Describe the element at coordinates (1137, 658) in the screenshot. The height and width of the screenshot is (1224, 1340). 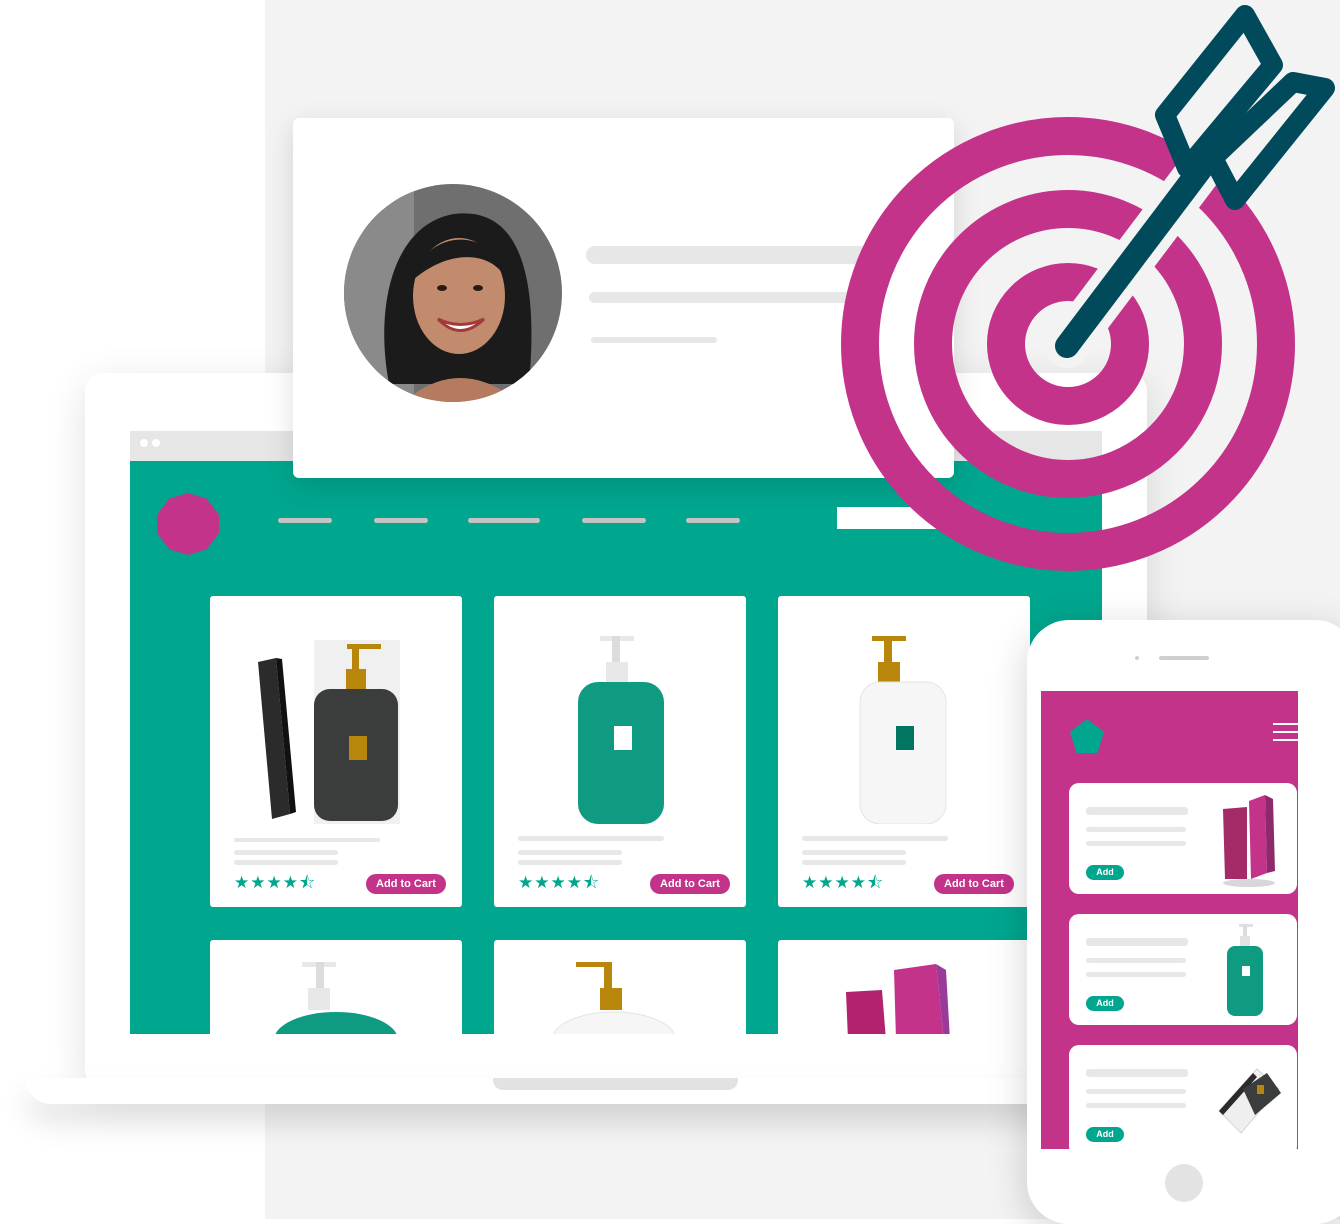
I see `phone-camera` at that location.